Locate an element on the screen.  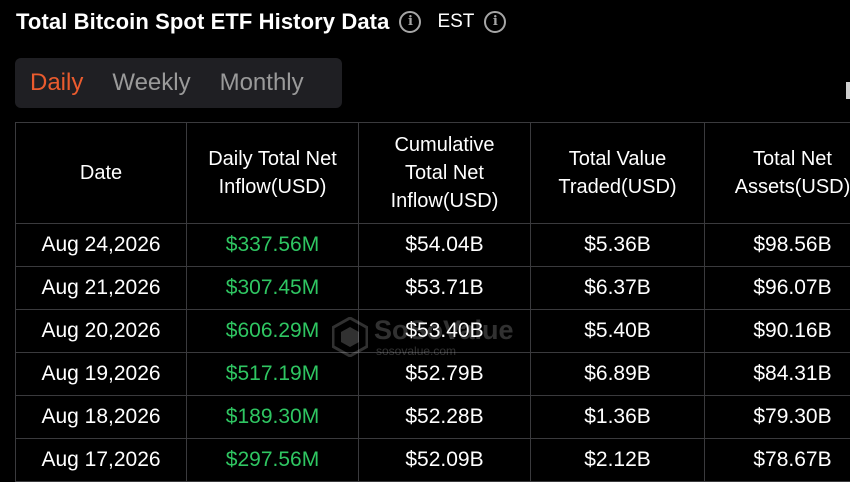
total-net-assets-cell: $98.56B is located at coordinates (777, 245).